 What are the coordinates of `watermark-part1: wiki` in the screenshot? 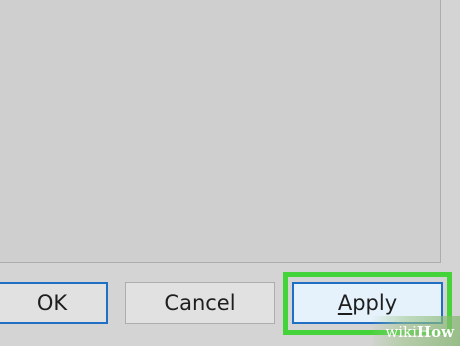 It's located at (401, 332).